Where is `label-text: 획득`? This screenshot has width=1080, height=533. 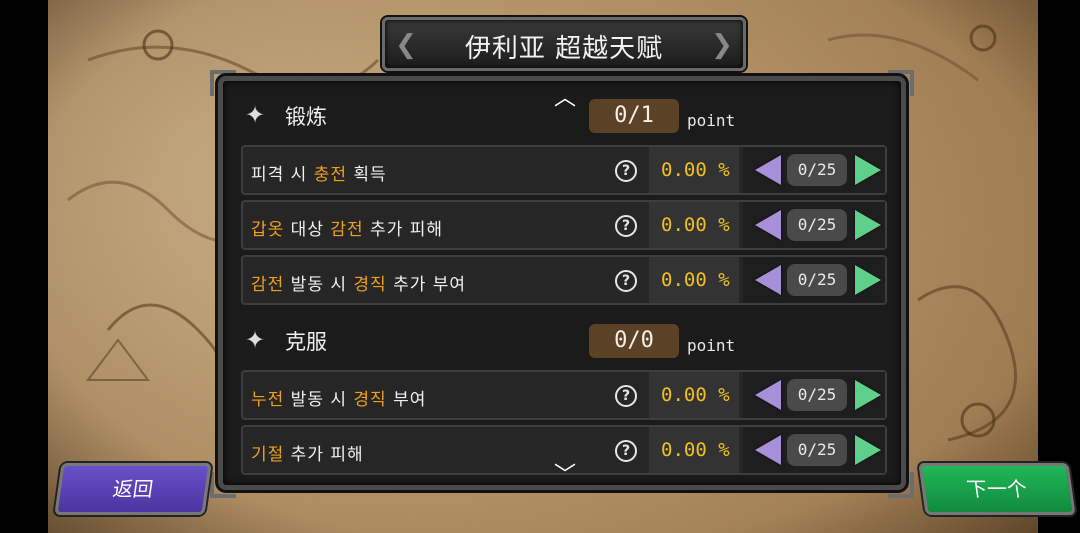
label-text: 획득 is located at coordinates (367, 175).